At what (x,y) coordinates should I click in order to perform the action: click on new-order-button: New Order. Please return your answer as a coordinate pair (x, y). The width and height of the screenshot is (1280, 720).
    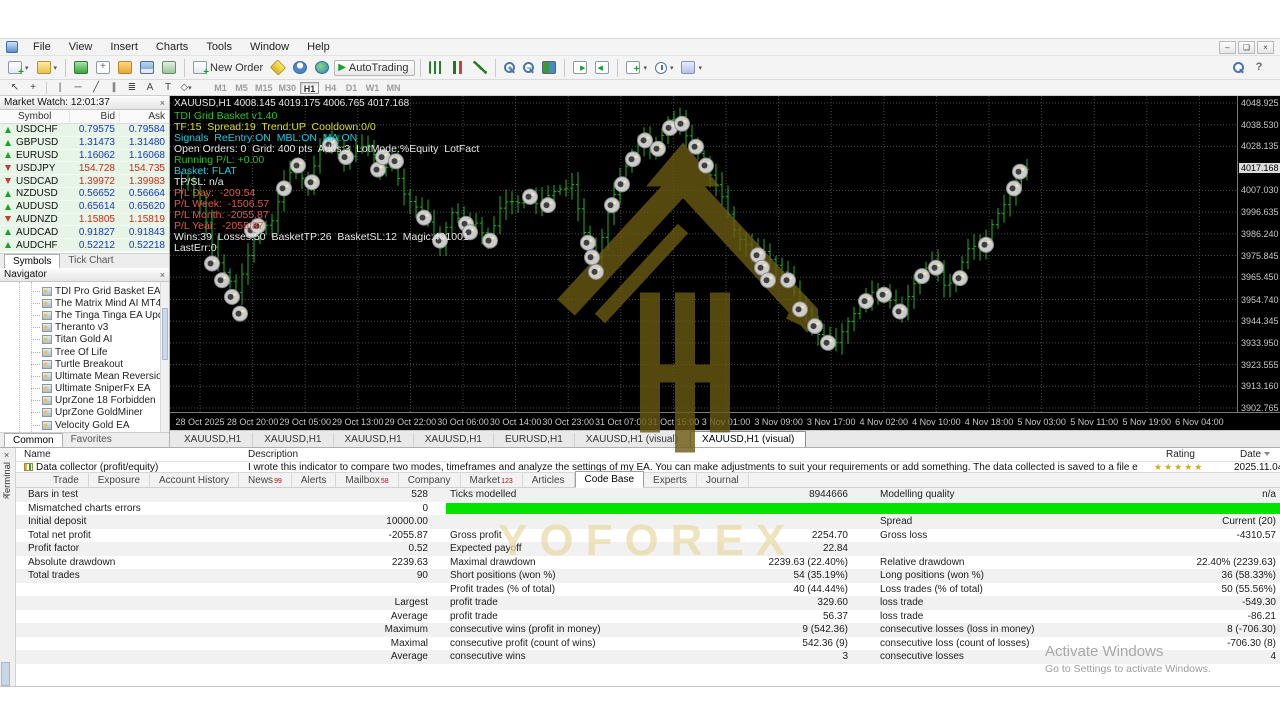
    Looking at the image, I should click on (228, 68).